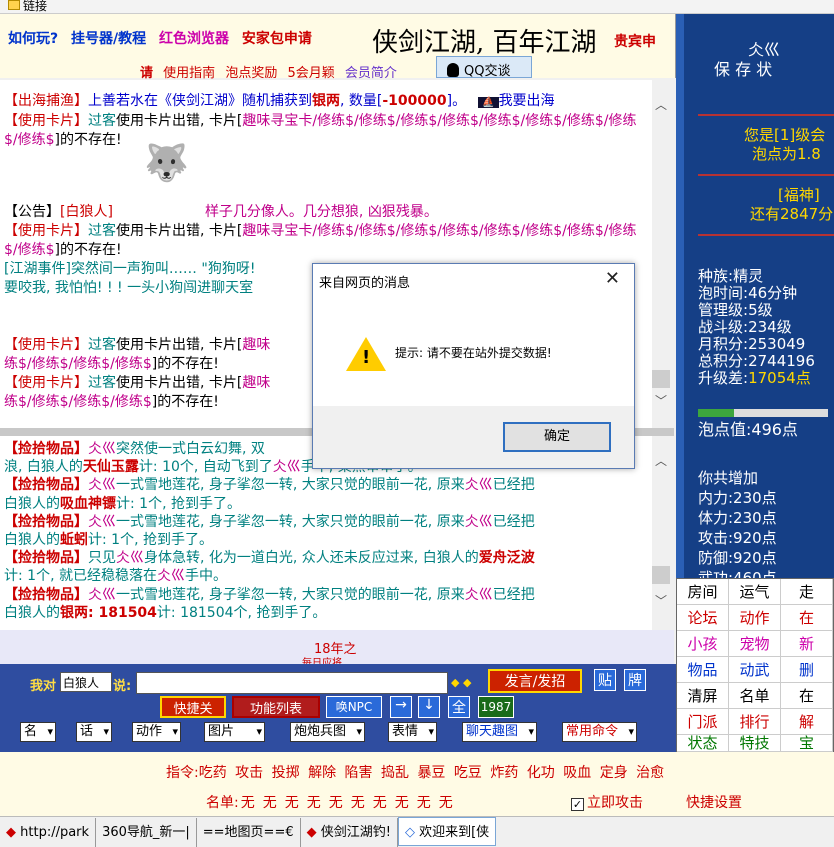  I want to click on menu-rank: 排行, so click(755, 722).